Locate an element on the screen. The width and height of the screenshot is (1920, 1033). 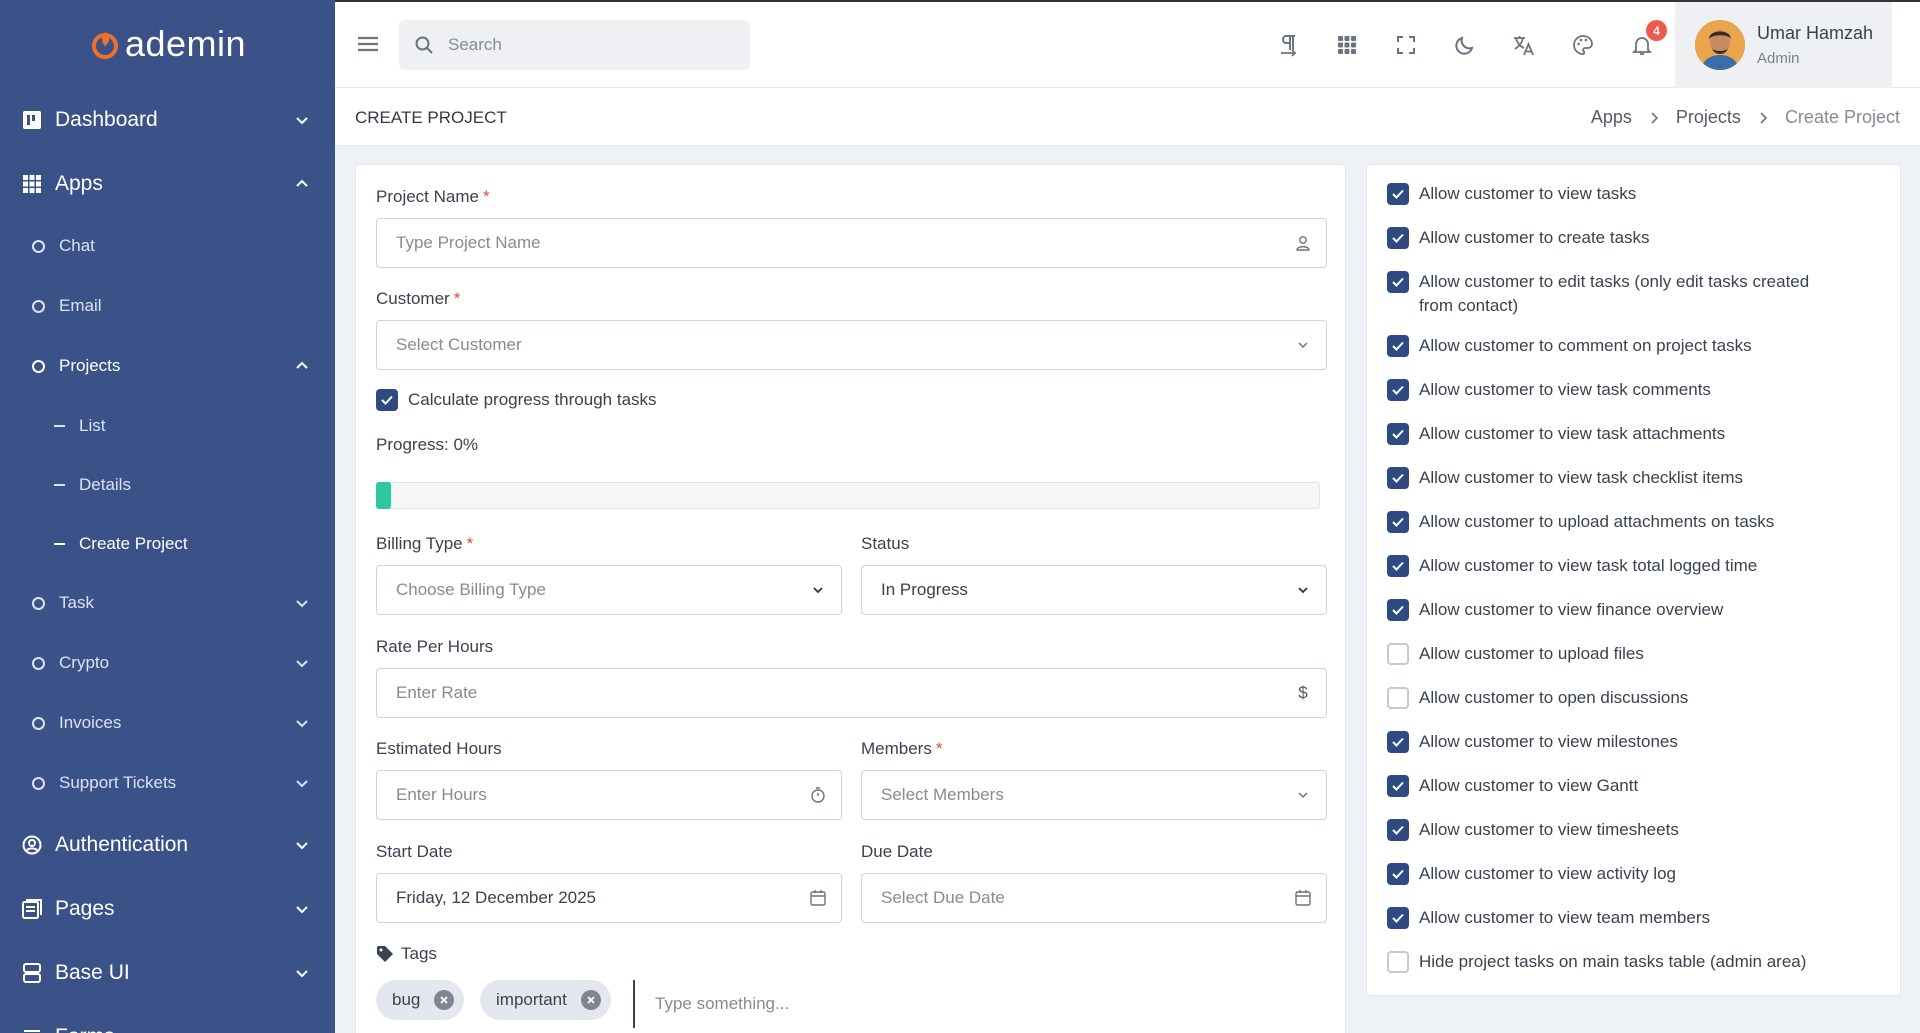
brand-logo: ademin is located at coordinates (167, 44).